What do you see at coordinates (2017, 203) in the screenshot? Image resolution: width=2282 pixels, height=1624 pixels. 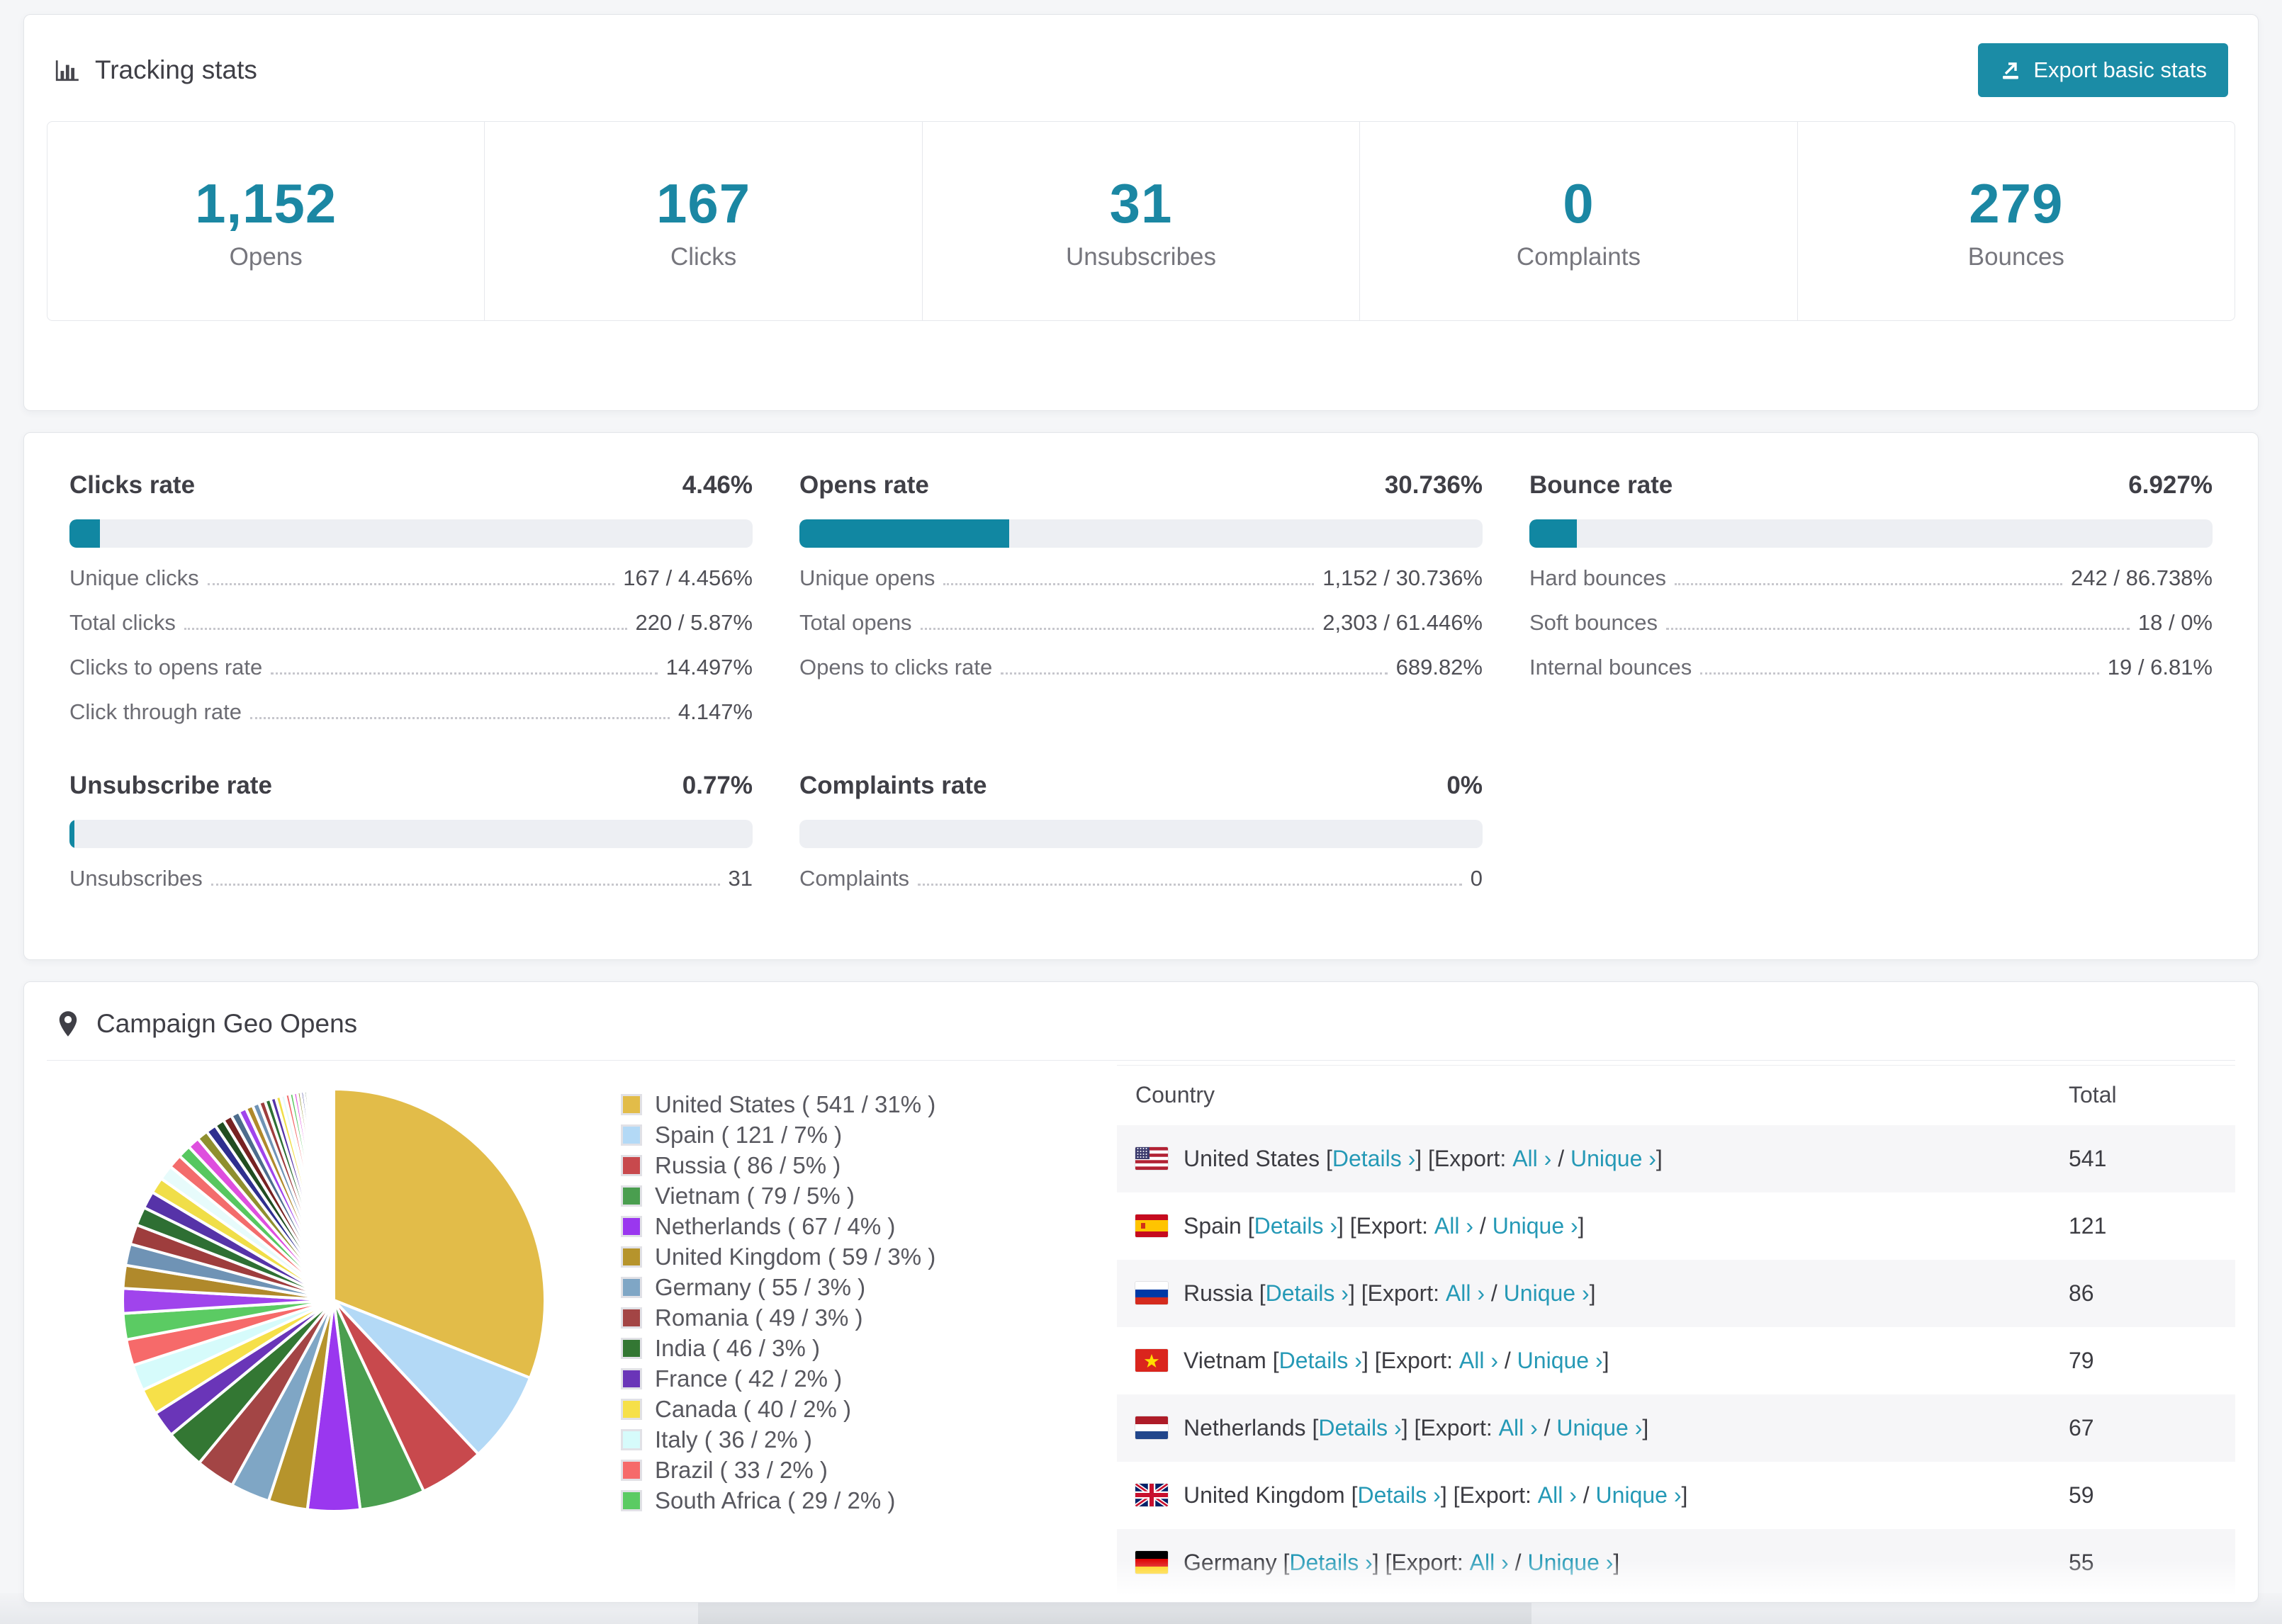 I see `stat-value: 279` at bounding box center [2017, 203].